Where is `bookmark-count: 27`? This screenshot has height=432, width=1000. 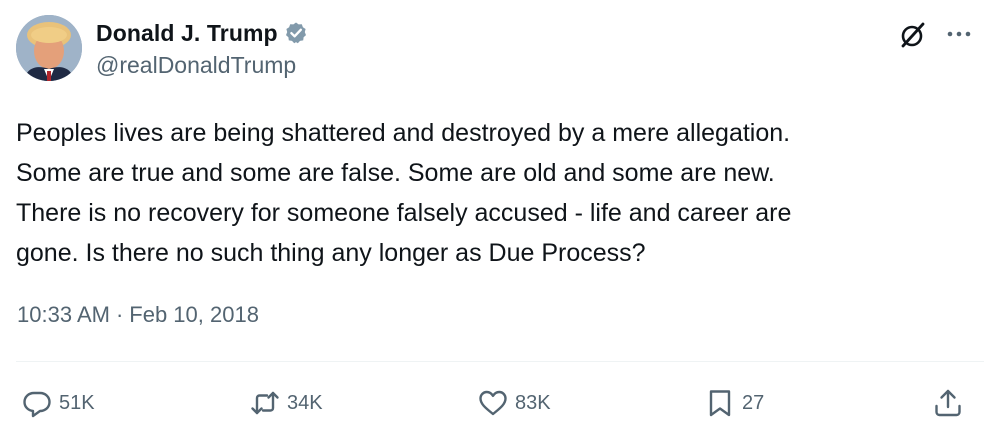 bookmark-count: 27 is located at coordinates (753, 402).